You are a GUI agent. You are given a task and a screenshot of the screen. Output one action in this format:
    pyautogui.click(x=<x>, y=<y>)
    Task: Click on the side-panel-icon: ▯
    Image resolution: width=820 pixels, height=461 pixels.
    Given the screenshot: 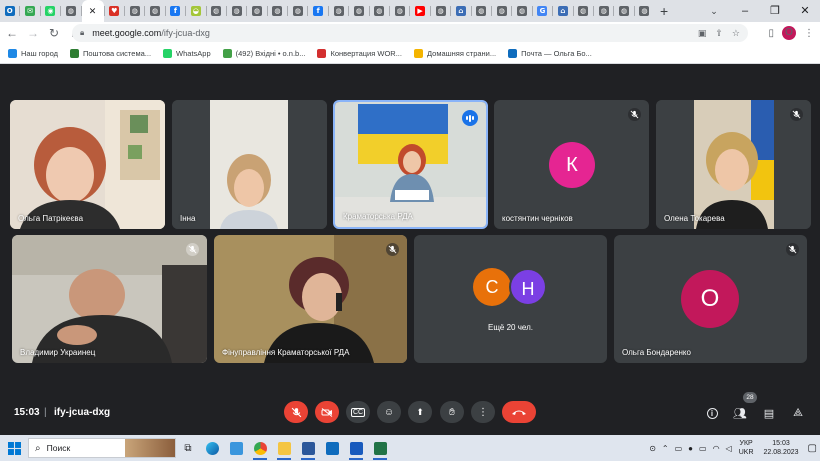 What is the action you would take?
    pyautogui.click(x=771, y=33)
    